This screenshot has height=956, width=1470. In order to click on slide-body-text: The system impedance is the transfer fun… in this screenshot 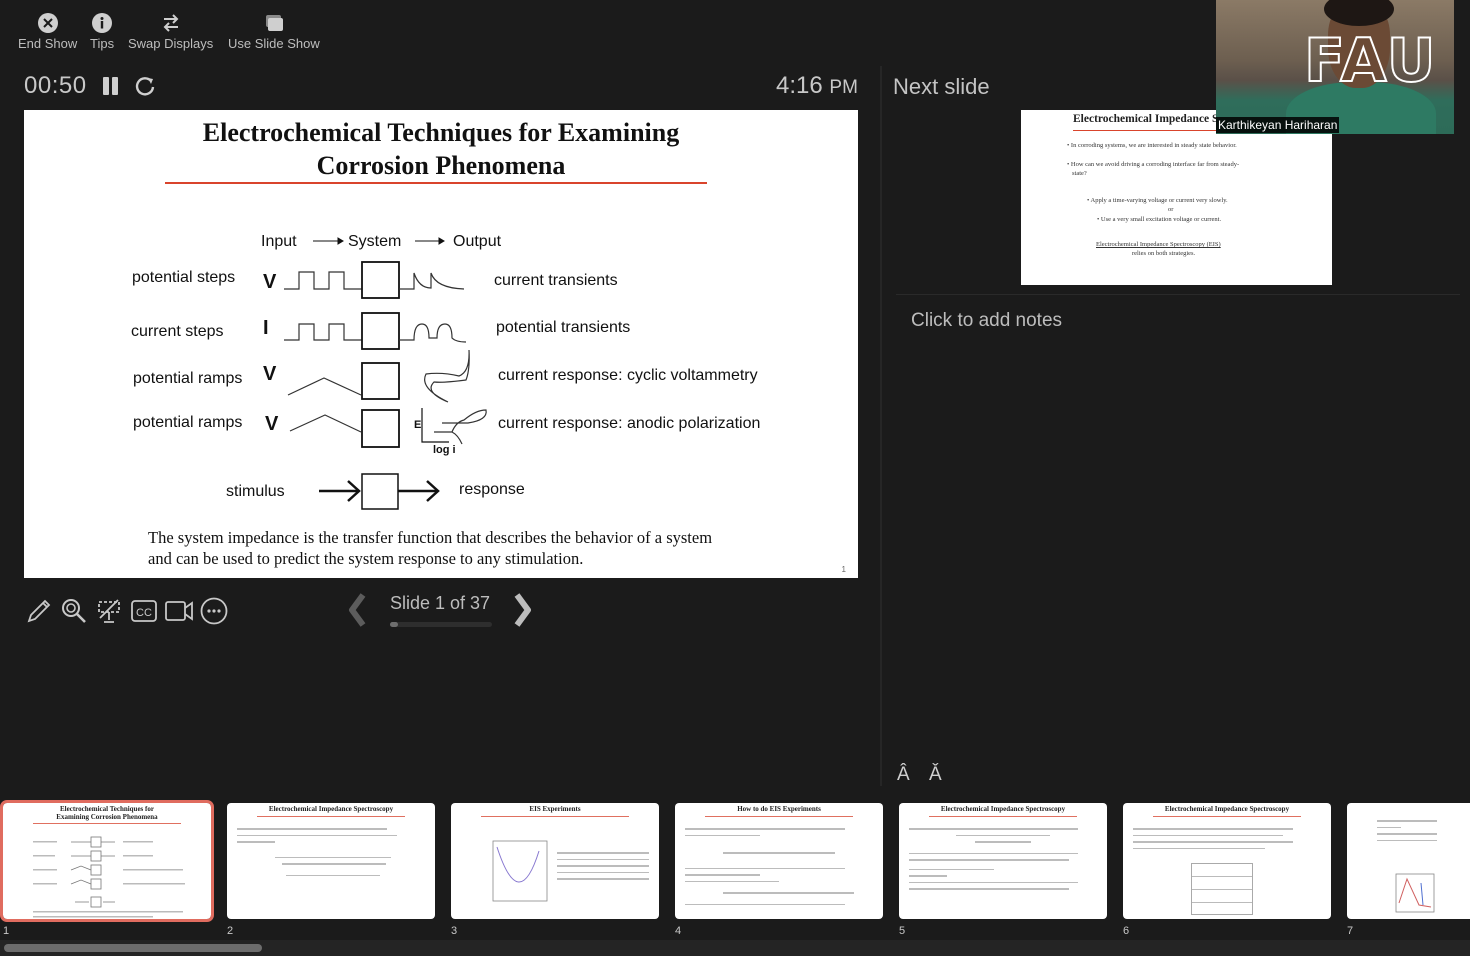, I will do `click(430, 548)`.